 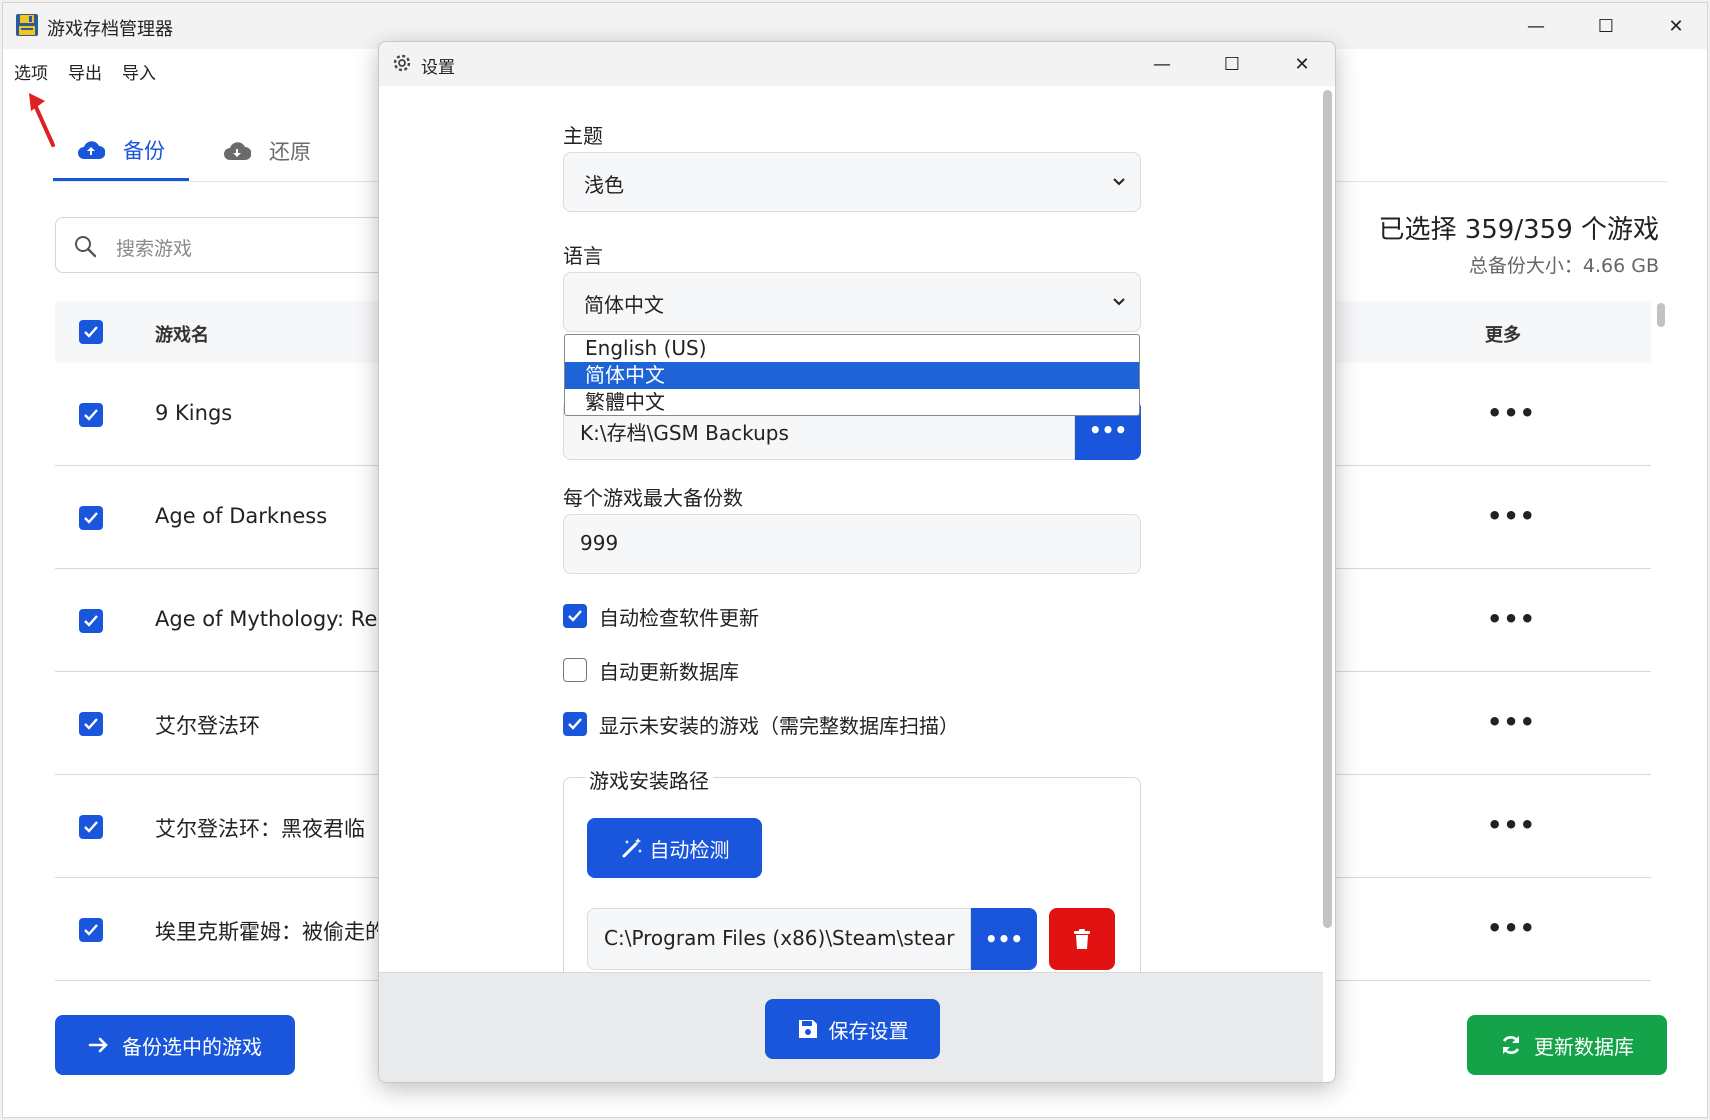 I want to click on install-path-delete-button, so click(x=1082, y=939).